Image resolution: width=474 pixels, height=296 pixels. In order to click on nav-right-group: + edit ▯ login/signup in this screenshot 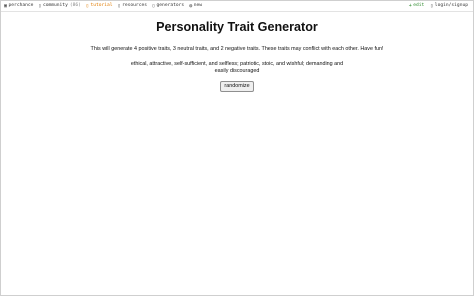, I will do `click(435, 6)`.